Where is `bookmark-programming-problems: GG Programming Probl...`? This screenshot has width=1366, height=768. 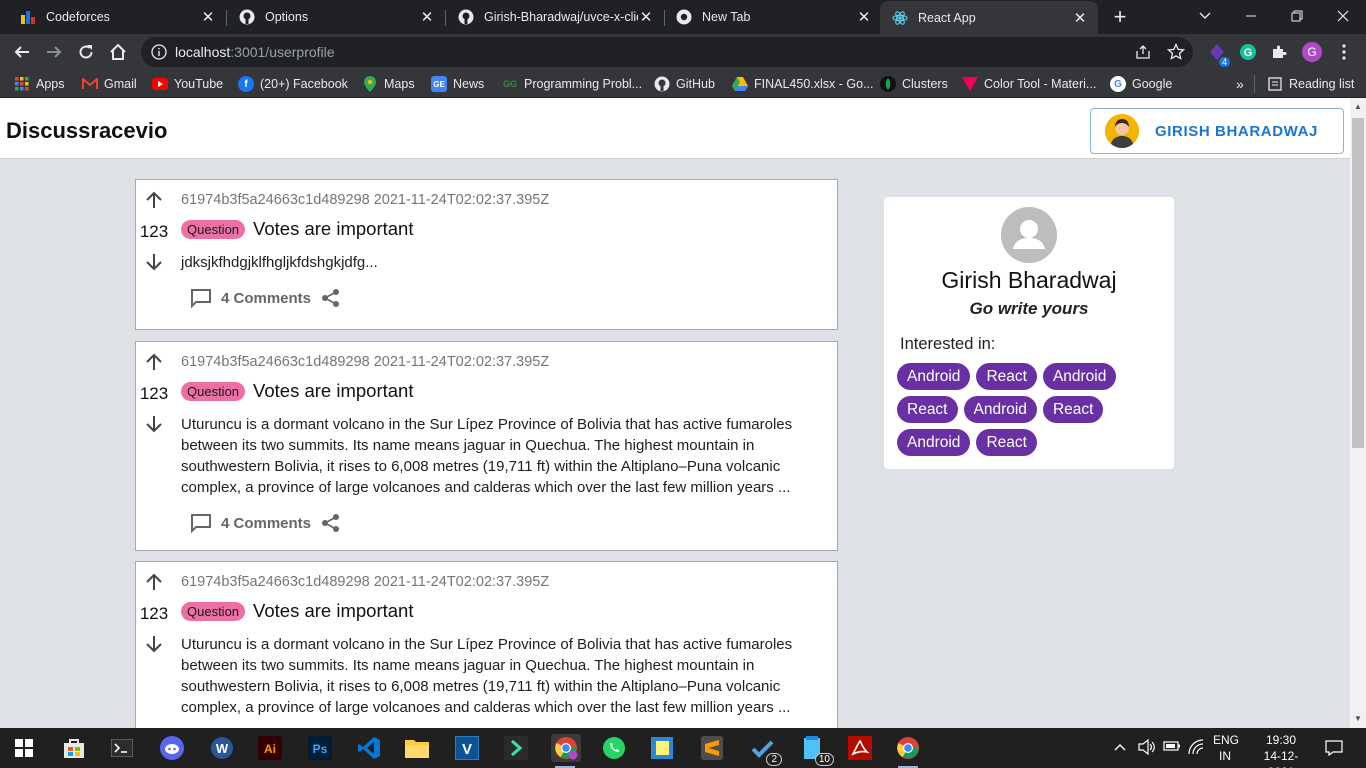 bookmark-programming-problems: GG Programming Probl... is located at coordinates (572, 84).